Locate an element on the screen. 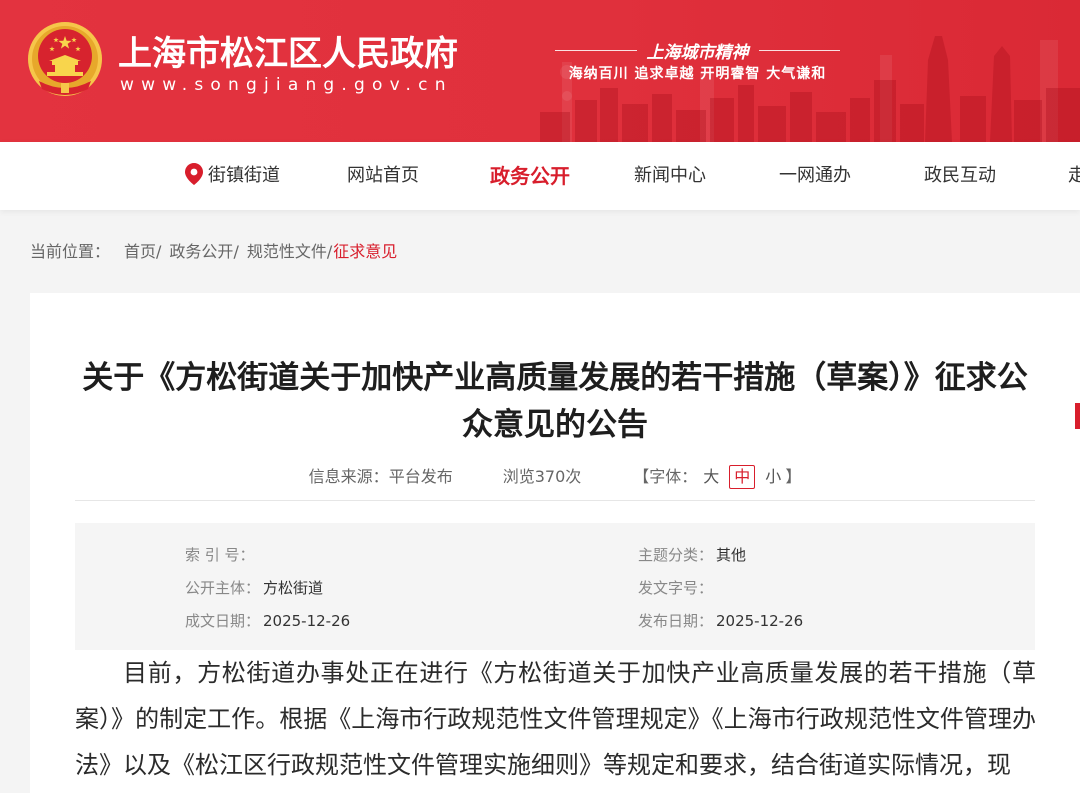 This screenshot has width=1080, height=793. font-size-label: 【字体： is located at coordinates (665, 476).